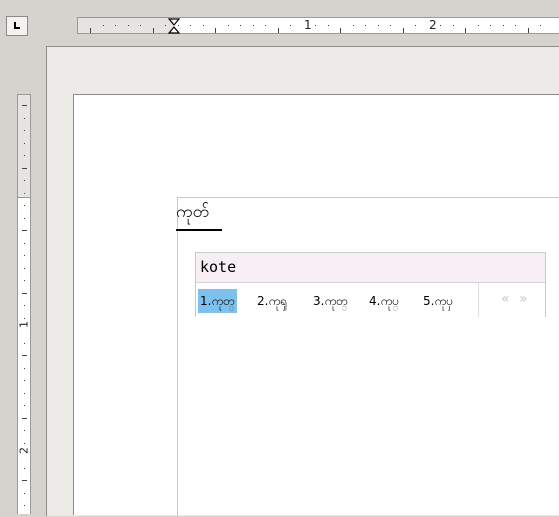  I want to click on ruler-label-2: 2, so click(433, 25).